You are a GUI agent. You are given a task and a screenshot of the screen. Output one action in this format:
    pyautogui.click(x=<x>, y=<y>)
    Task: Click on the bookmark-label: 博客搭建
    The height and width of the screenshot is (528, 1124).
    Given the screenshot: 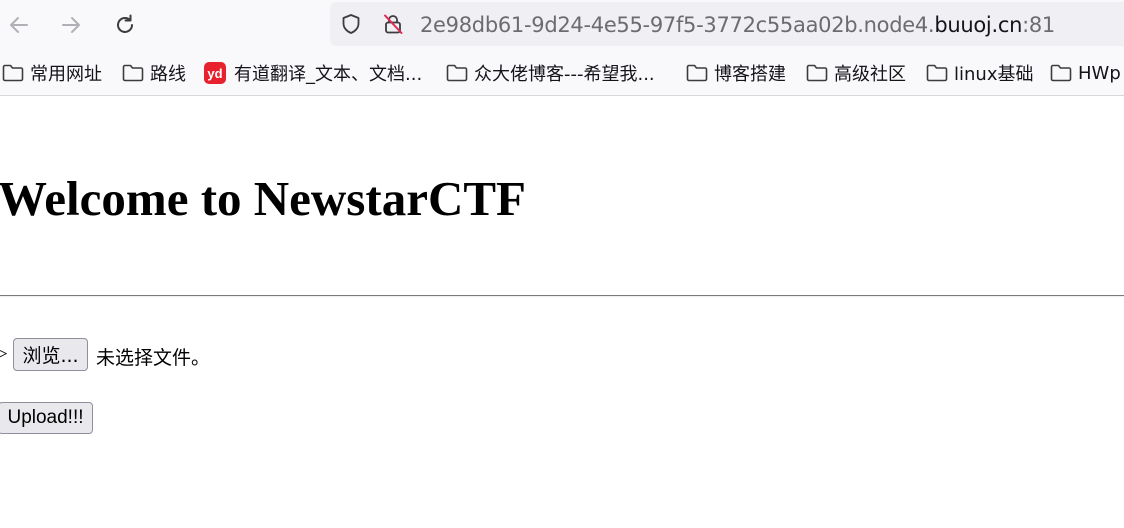 What is the action you would take?
    pyautogui.click(x=750, y=74)
    